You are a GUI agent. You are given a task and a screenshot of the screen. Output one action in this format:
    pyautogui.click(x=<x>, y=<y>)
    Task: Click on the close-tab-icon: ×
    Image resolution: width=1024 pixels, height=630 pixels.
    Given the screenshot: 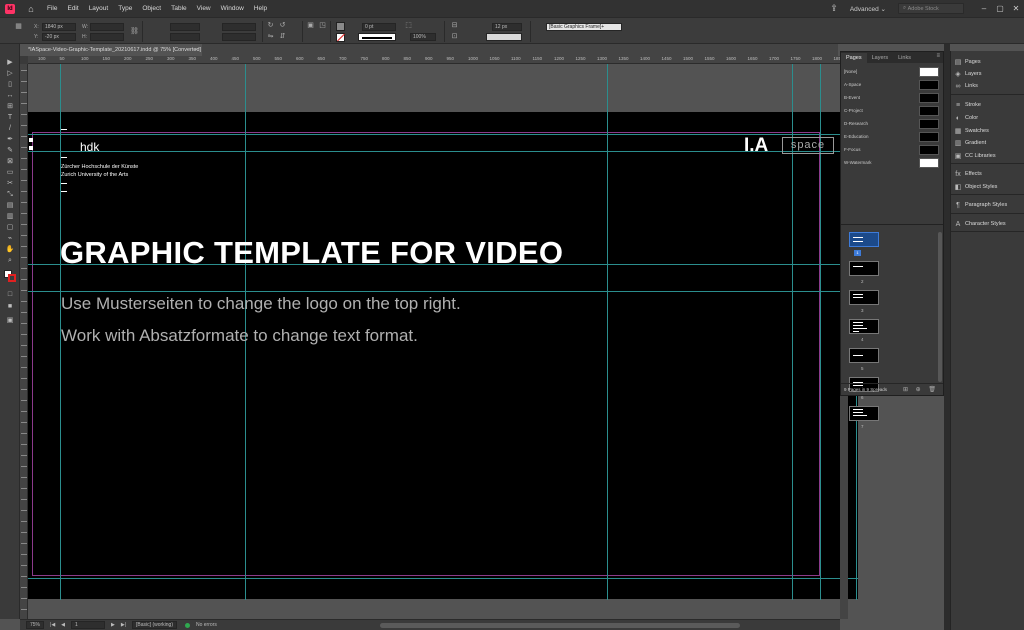 What is the action you would take?
    pyautogui.click(x=196, y=50)
    